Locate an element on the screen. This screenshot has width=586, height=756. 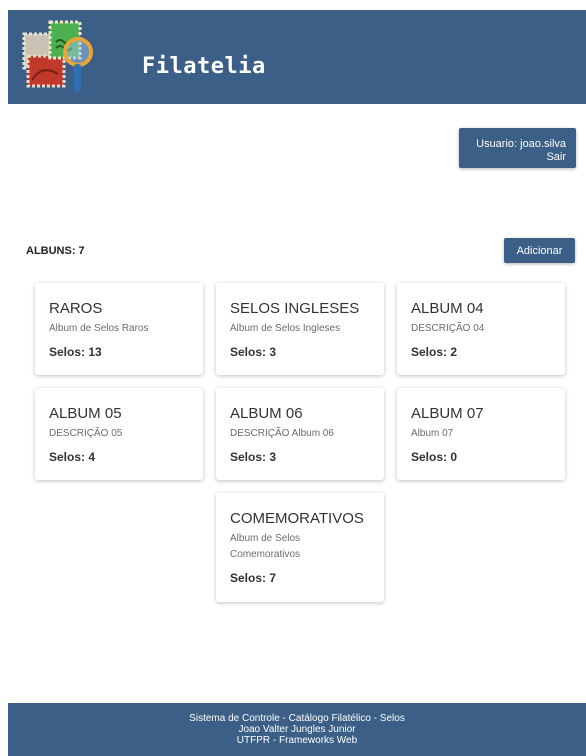
album-card: ALBUM 04 DESCRIÇÃO 04 Selos: 2 is located at coordinates (481, 329).